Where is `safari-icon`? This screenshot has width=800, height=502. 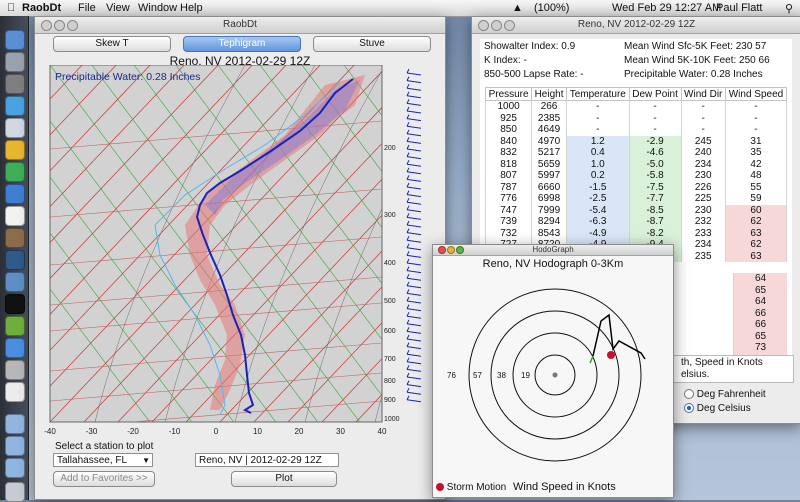 safari-icon is located at coordinates (15, 106).